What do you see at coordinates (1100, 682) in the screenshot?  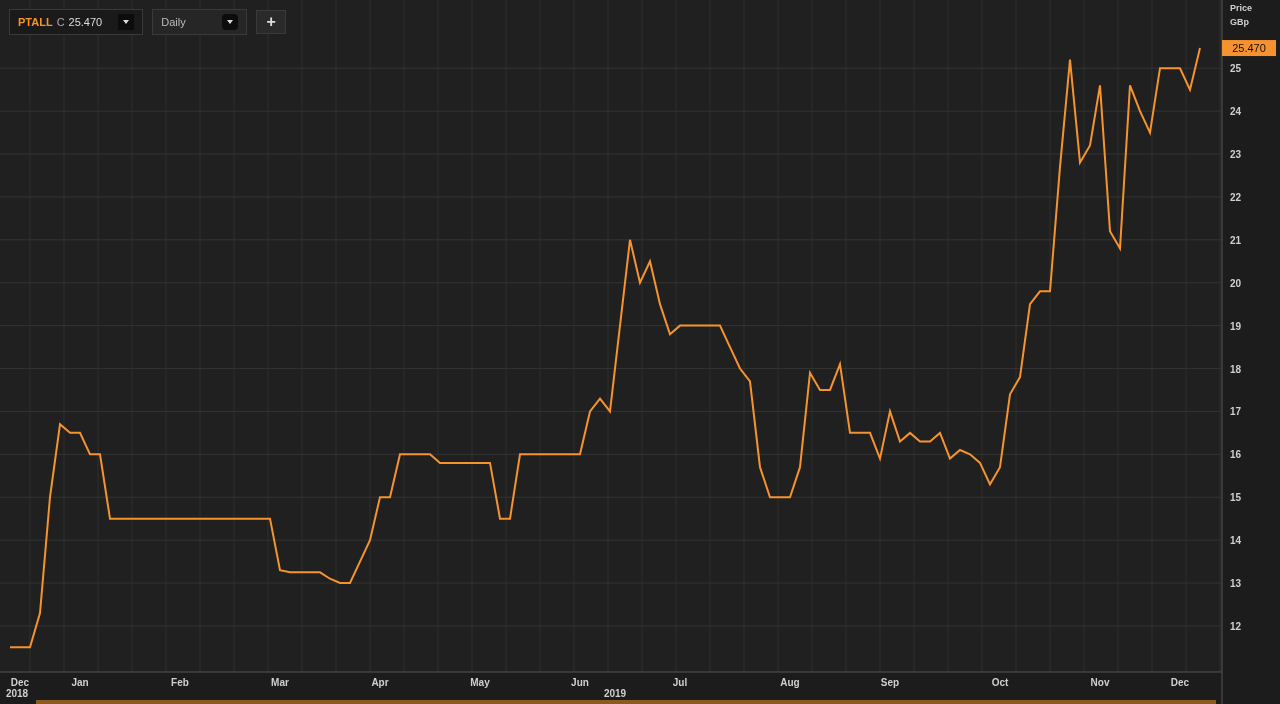 I see `x-tick-label: Nov` at bounding box center [1100, 682].